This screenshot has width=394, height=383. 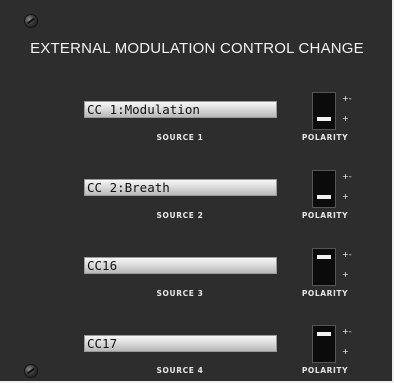 What do you see at coordinates (180, 265) in the screenshot?
I see `source-3-field: CC16` at bounding box center [180, 265].